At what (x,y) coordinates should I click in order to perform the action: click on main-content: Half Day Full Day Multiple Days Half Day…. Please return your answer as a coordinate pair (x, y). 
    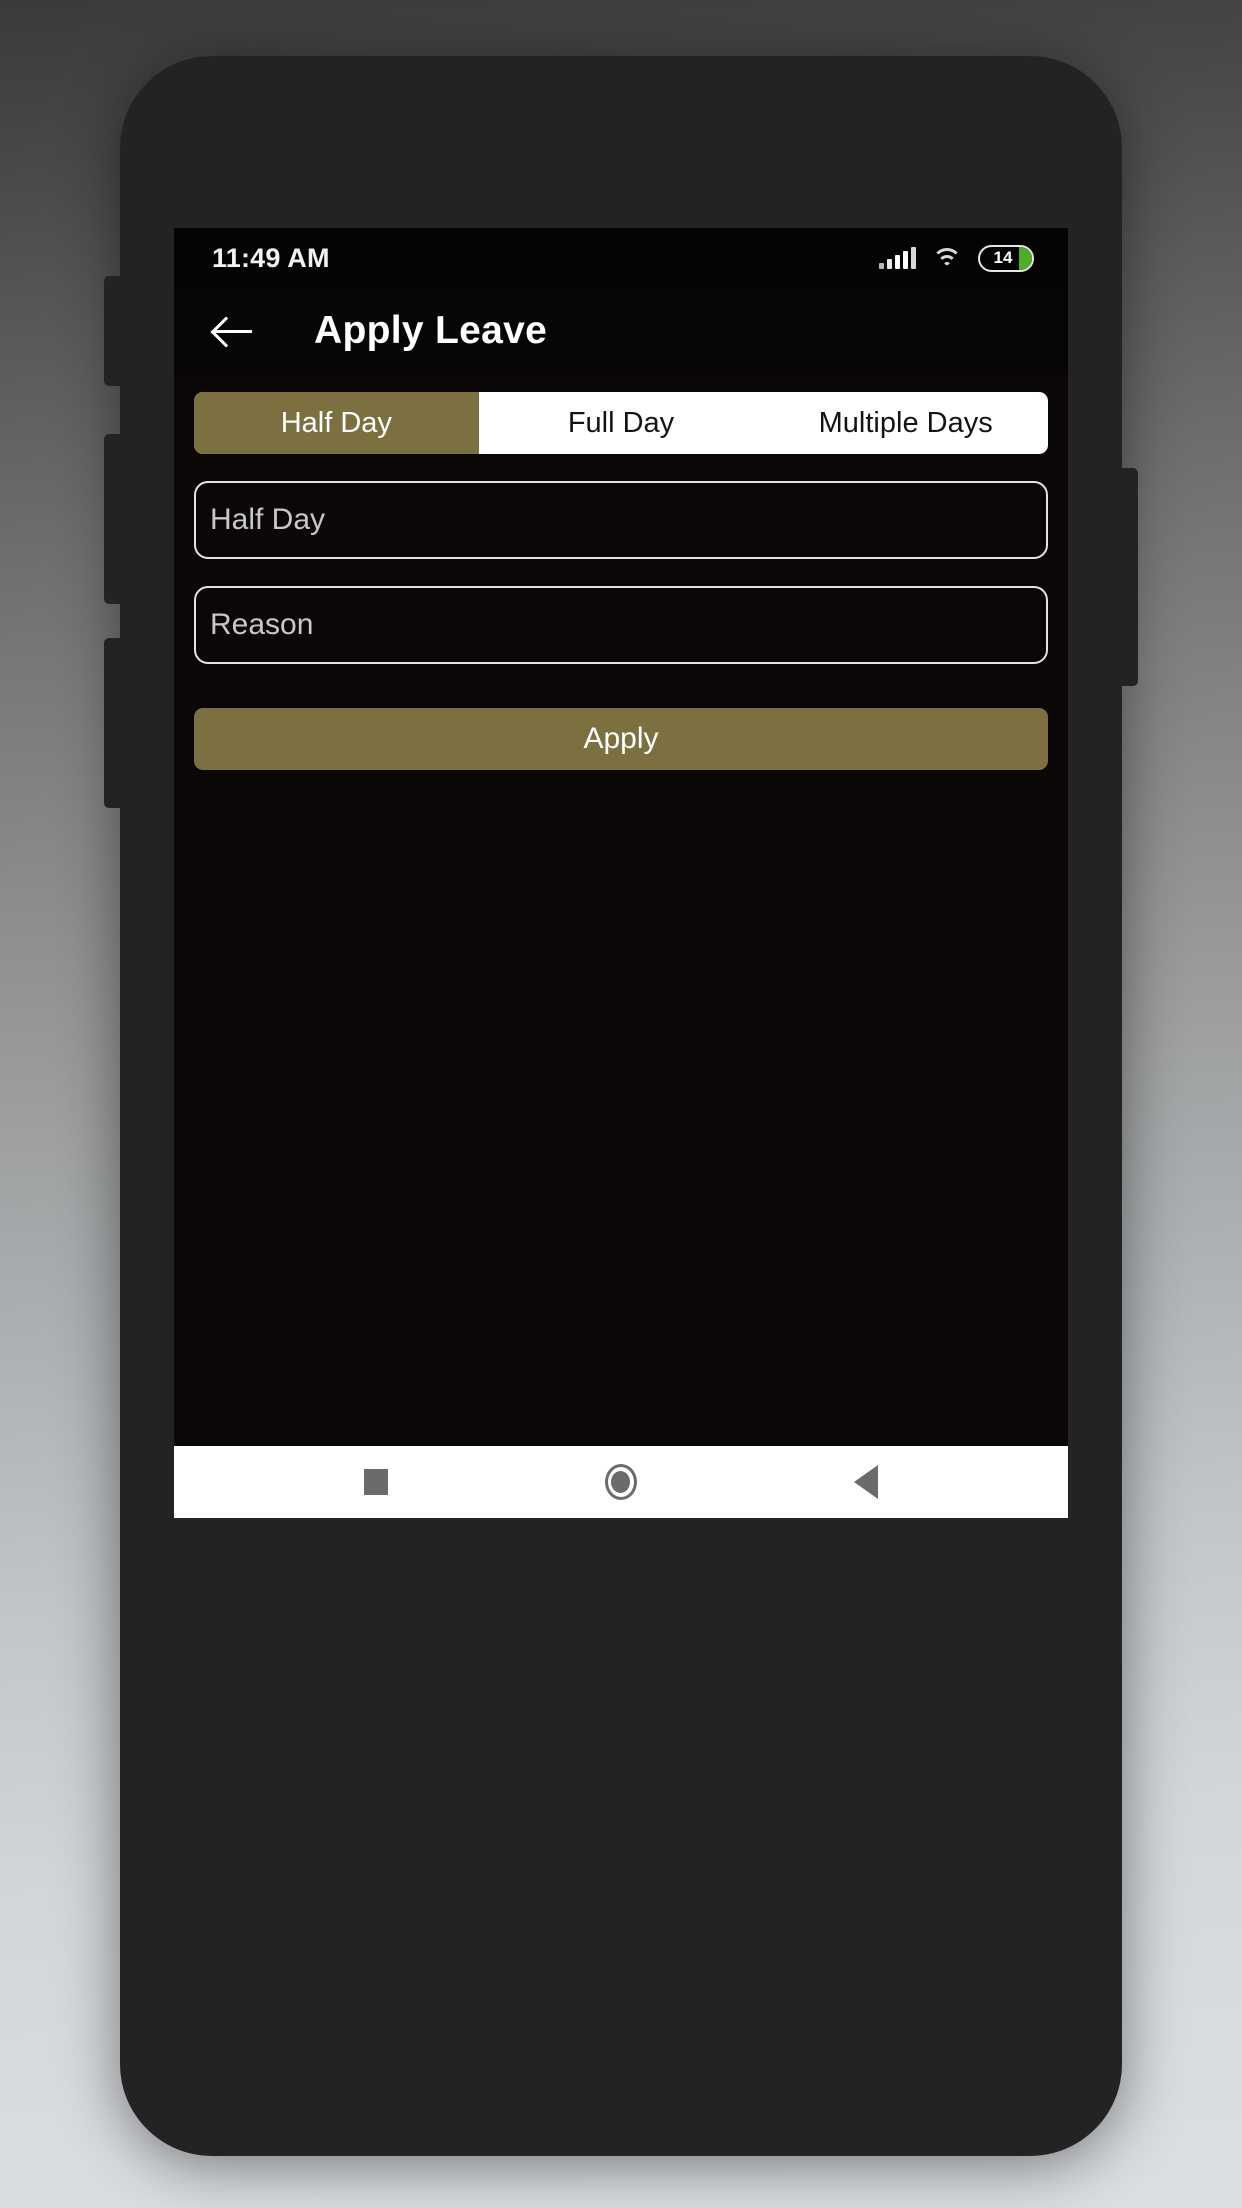
    Looking at the image, I should click on (621, 572).